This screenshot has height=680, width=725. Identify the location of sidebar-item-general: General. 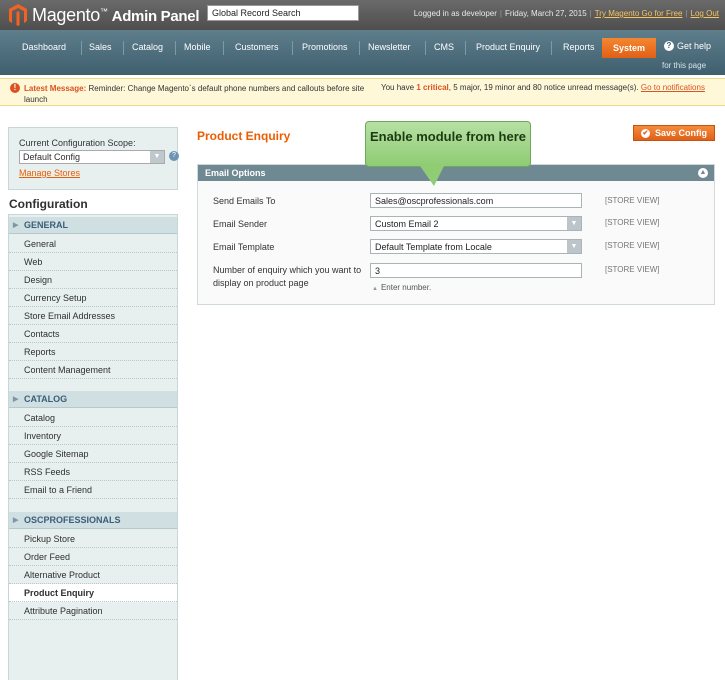
(93, 244).